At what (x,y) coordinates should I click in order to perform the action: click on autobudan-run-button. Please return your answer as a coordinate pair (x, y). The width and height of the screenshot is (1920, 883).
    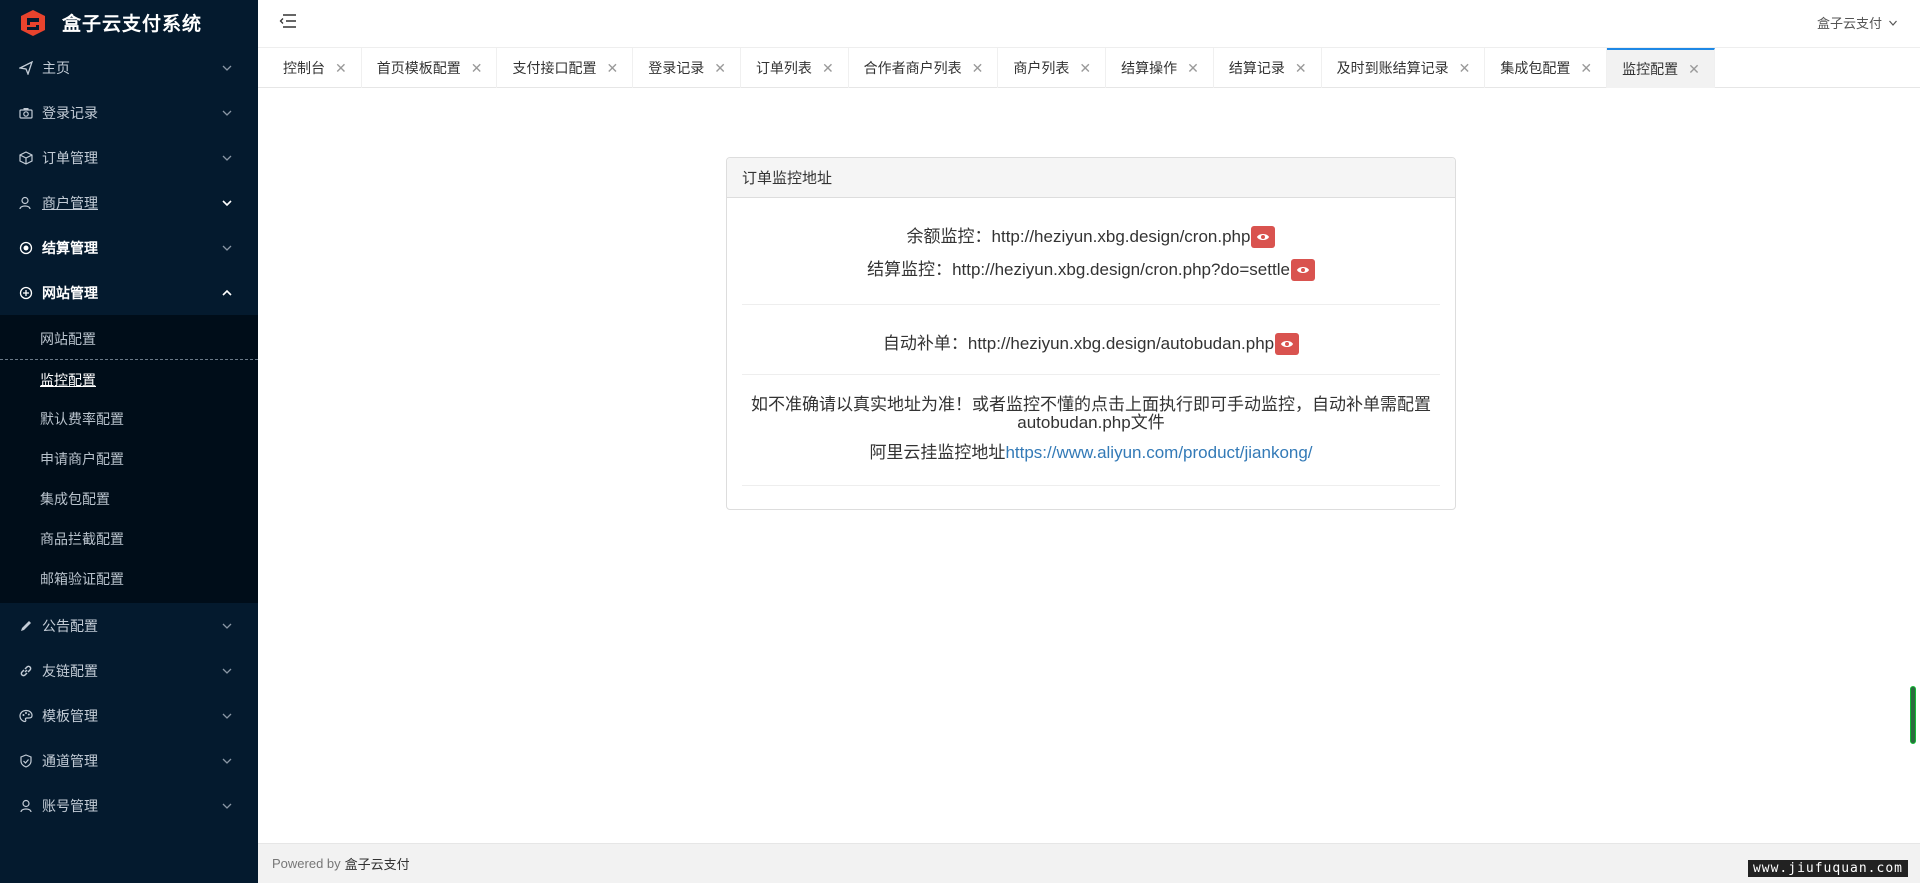
    Looking at the image, I should click on (1287, 343).